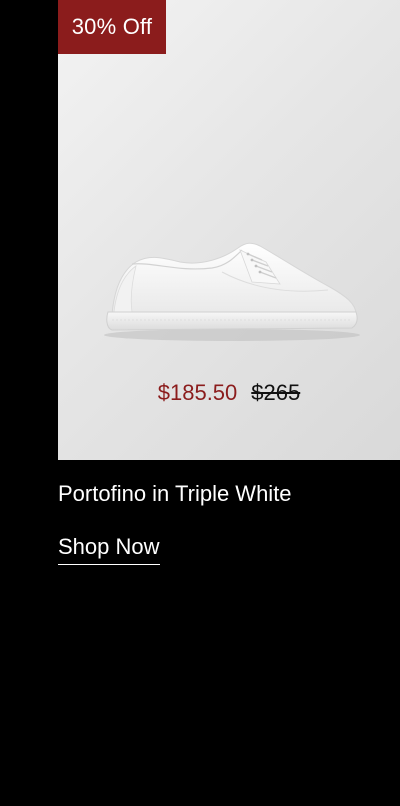 Image resolution: width=400 pixels, height=806 pixels. I want to click on original-price: $265, so click(276, 392).